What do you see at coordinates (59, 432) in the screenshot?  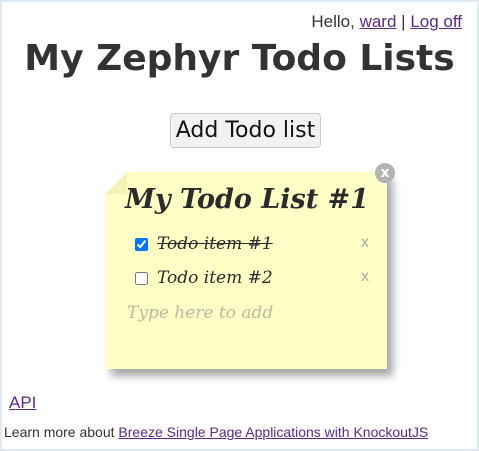 I see `learn-more-text: Learn more about` at bounding box center [59, 432].